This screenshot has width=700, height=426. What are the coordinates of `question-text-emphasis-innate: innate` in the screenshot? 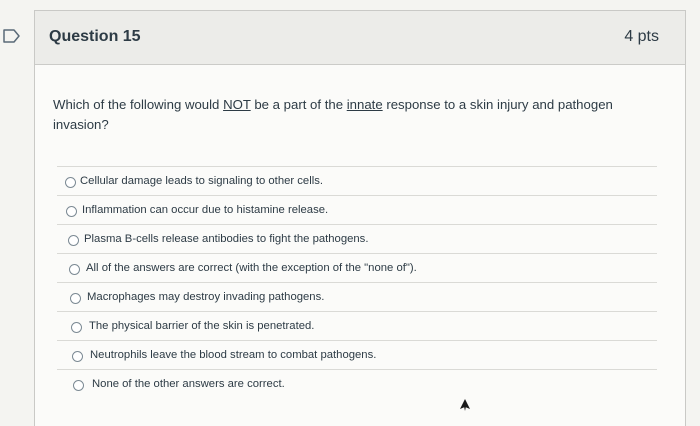 It's located at (364, 104).